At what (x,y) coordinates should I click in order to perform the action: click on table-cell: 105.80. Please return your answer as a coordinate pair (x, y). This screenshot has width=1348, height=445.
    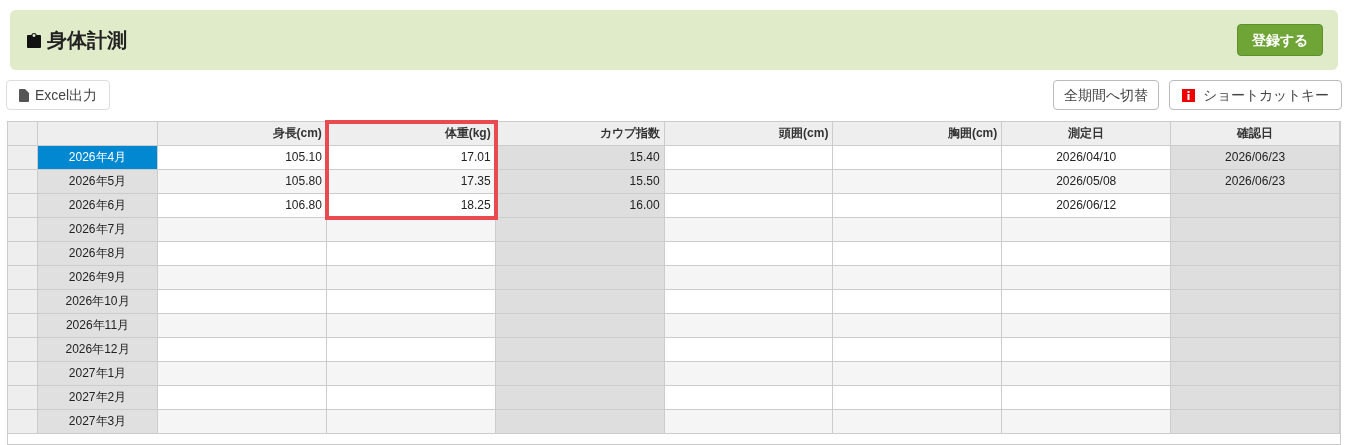
    Looking at the image, I should click on (242, 182).